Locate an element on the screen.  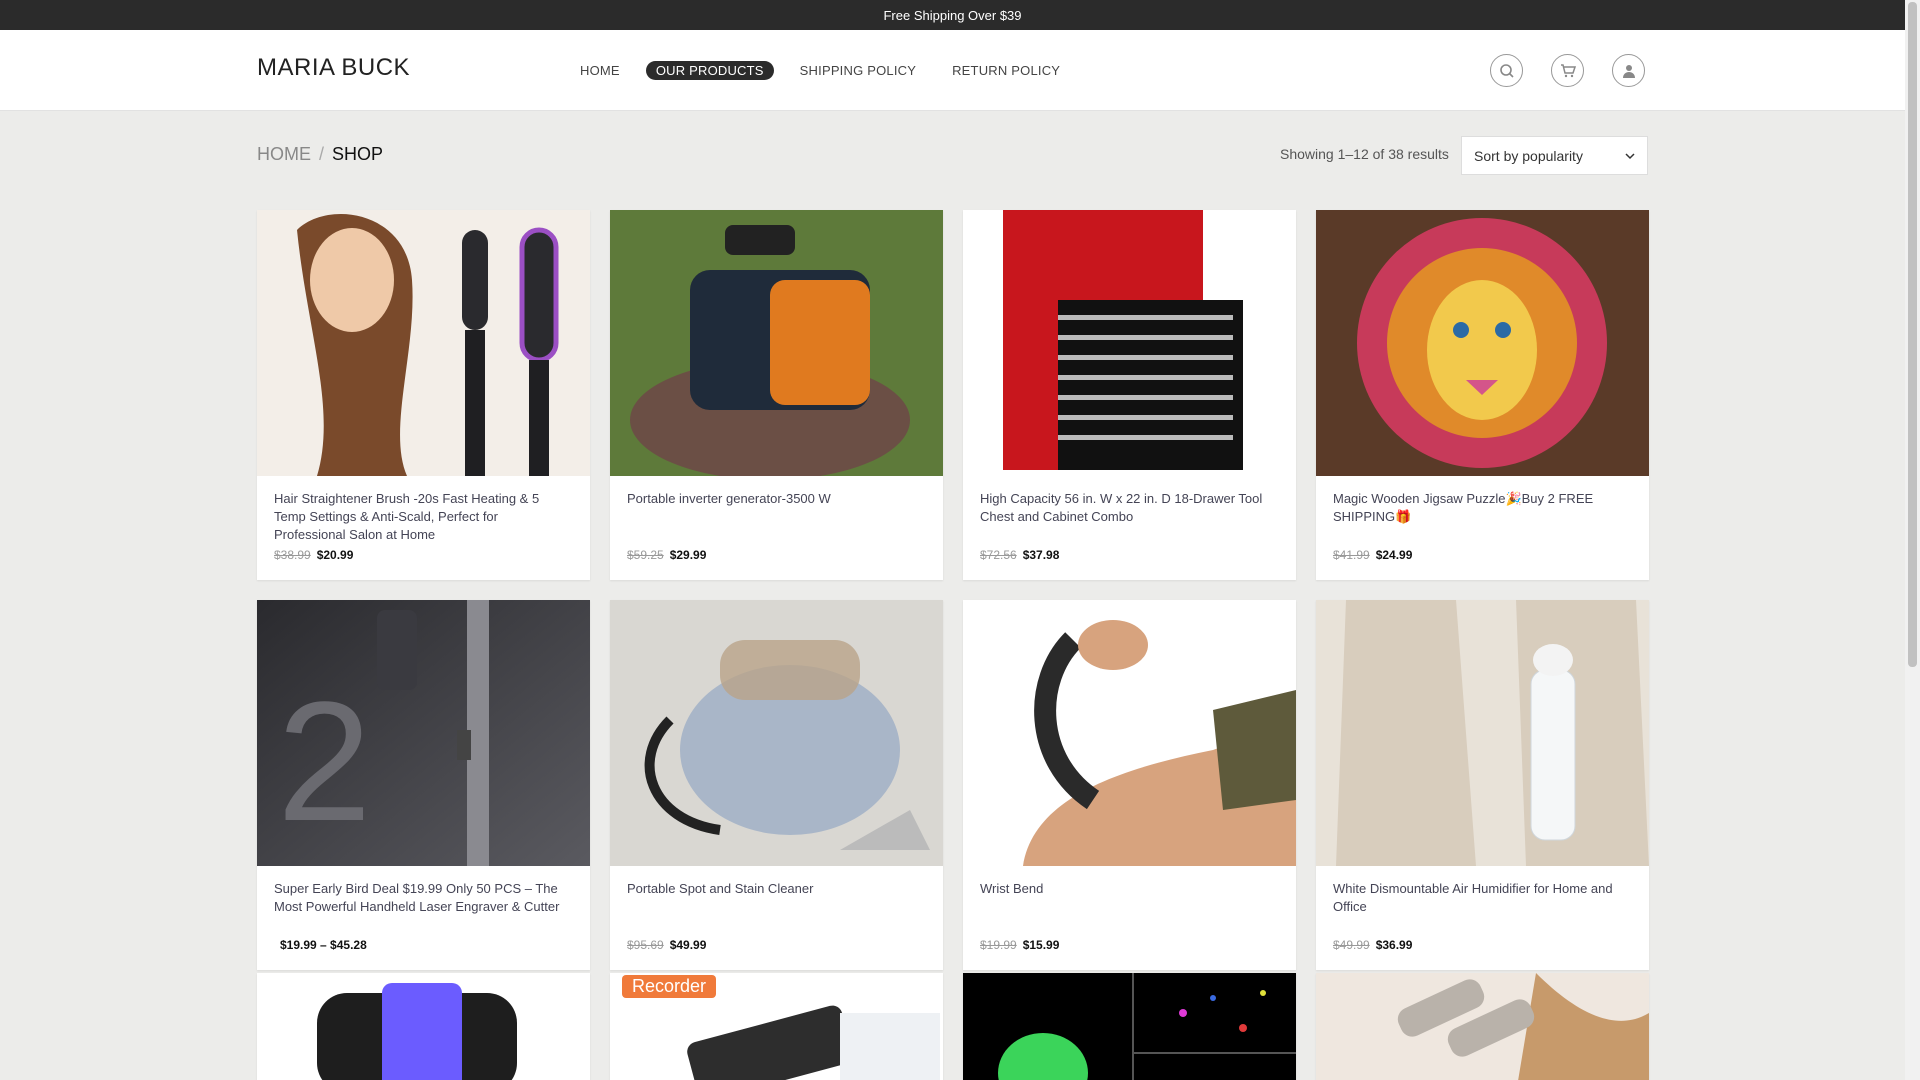
svg-text: 2 is located at coordinates (324, 762).